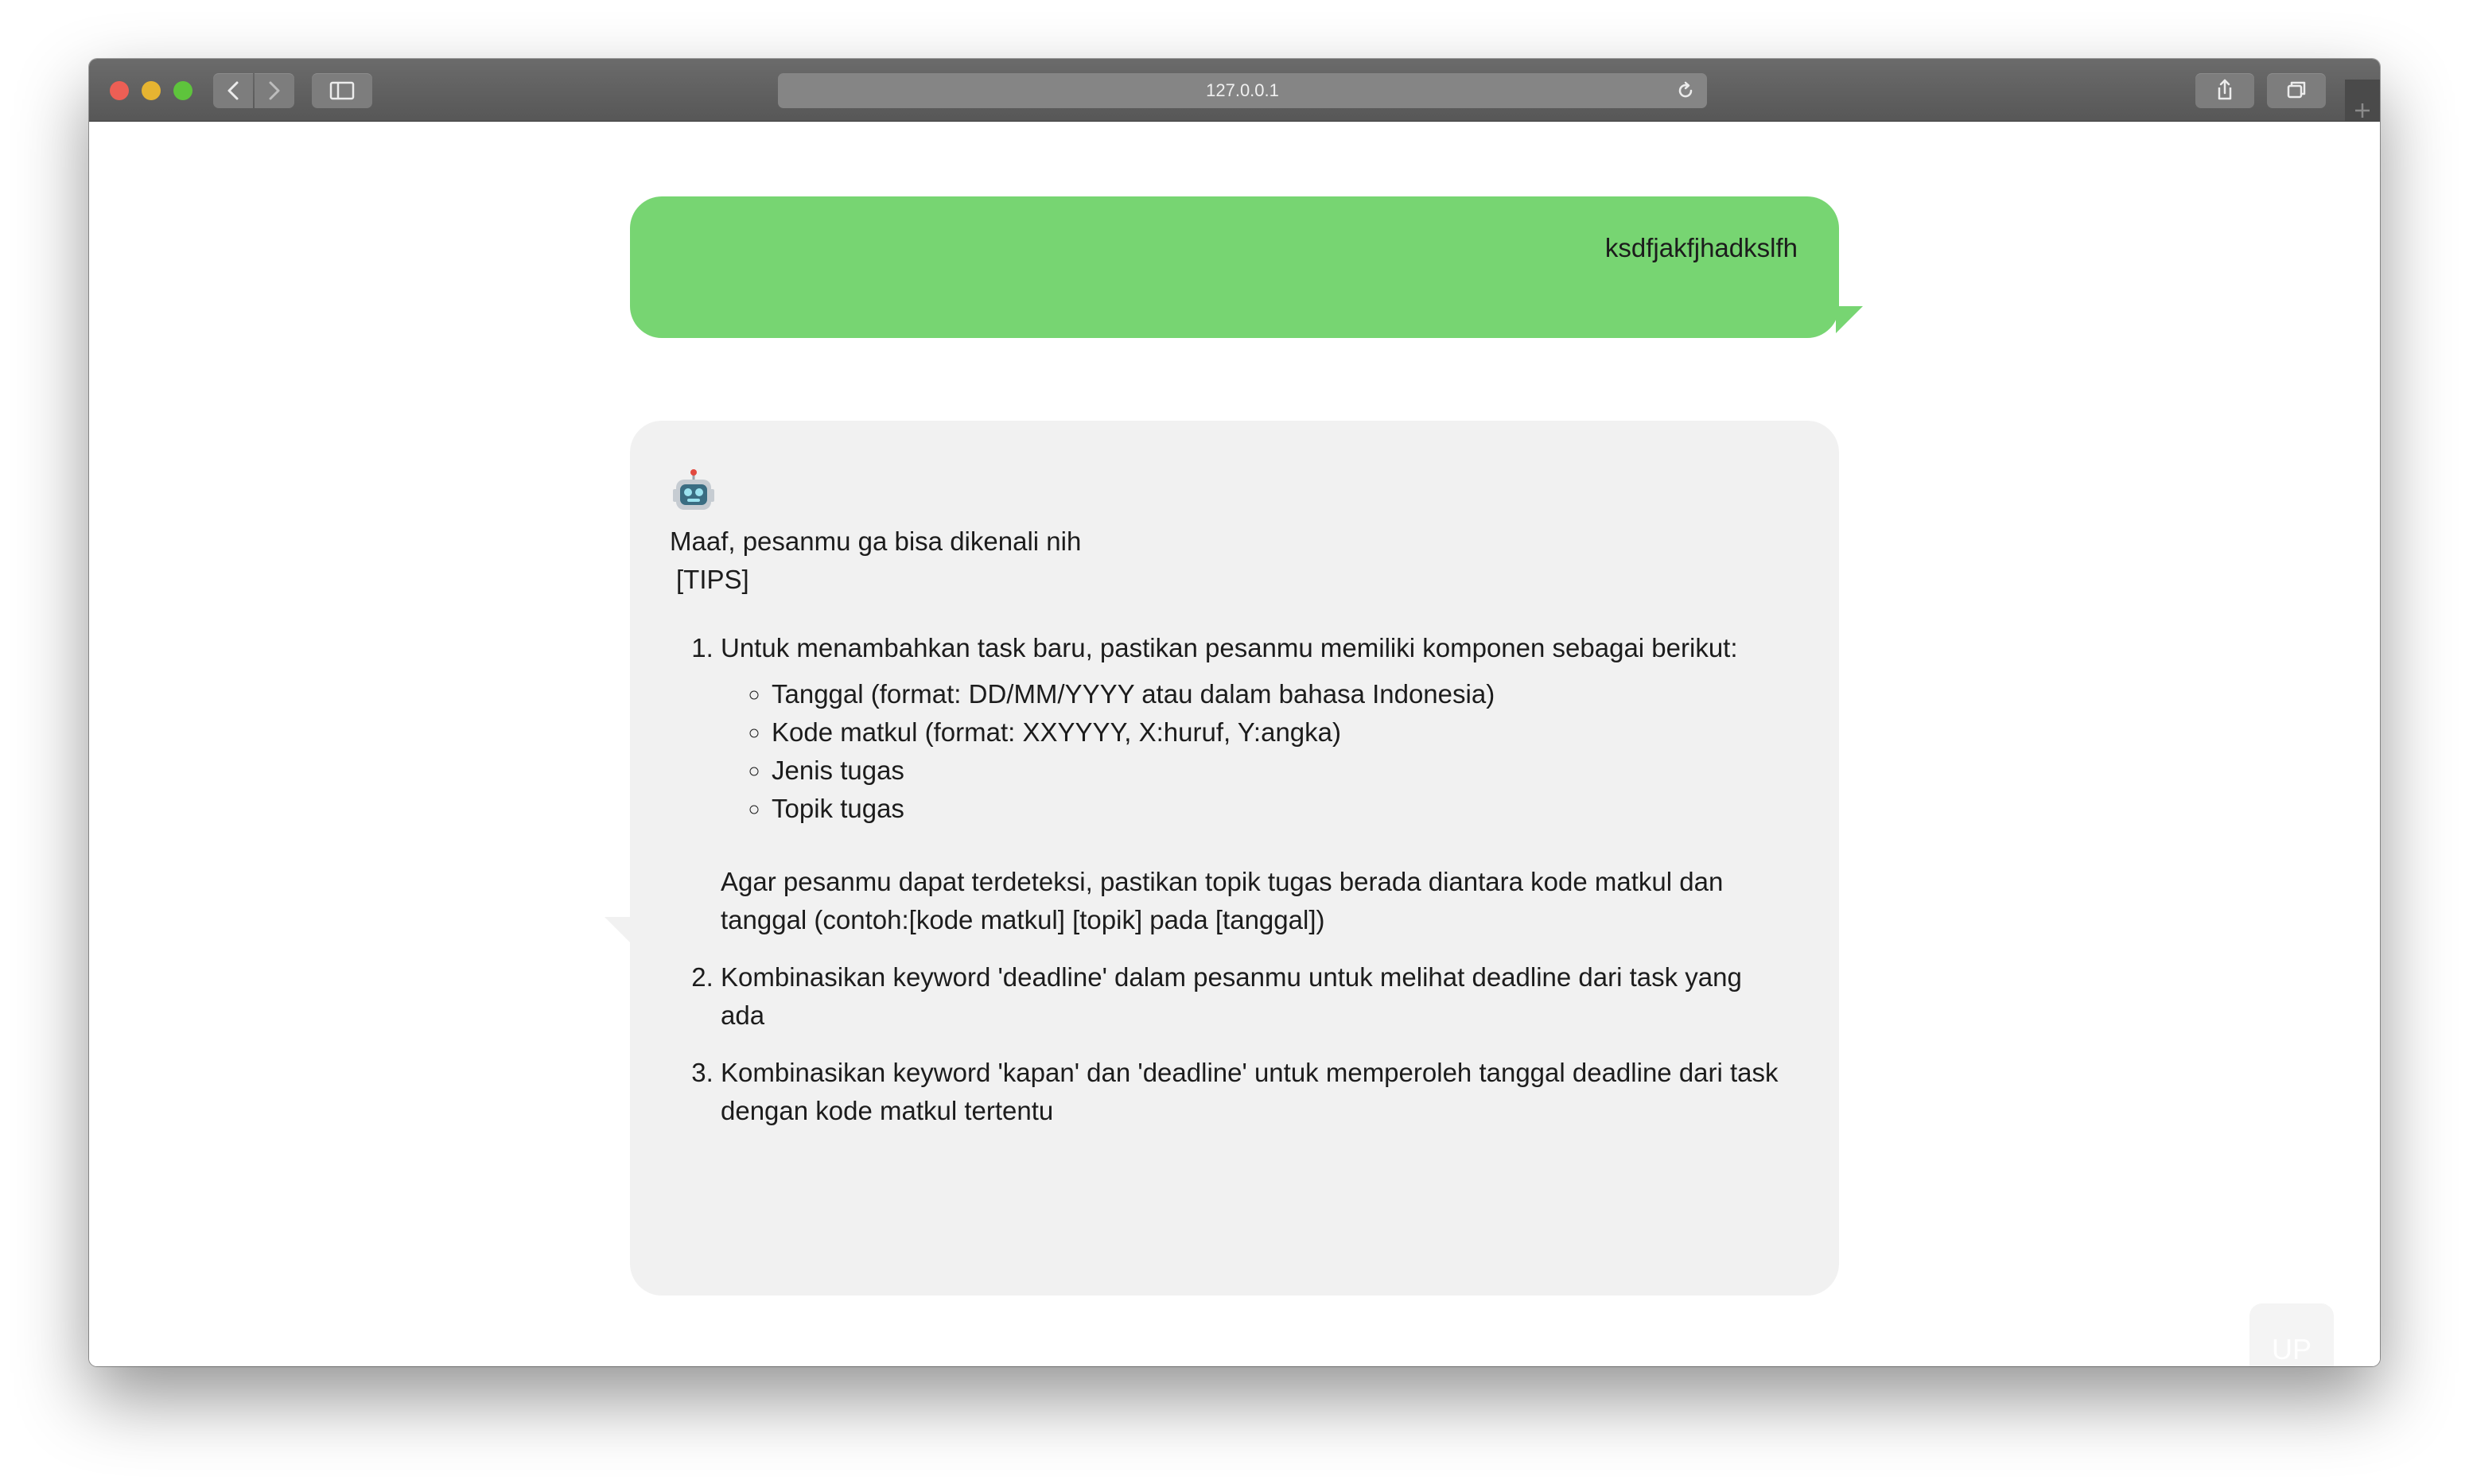 This screenshot has width=2469, height=1484. I want to click on sidebar-toggle-button, so click(342, 90).